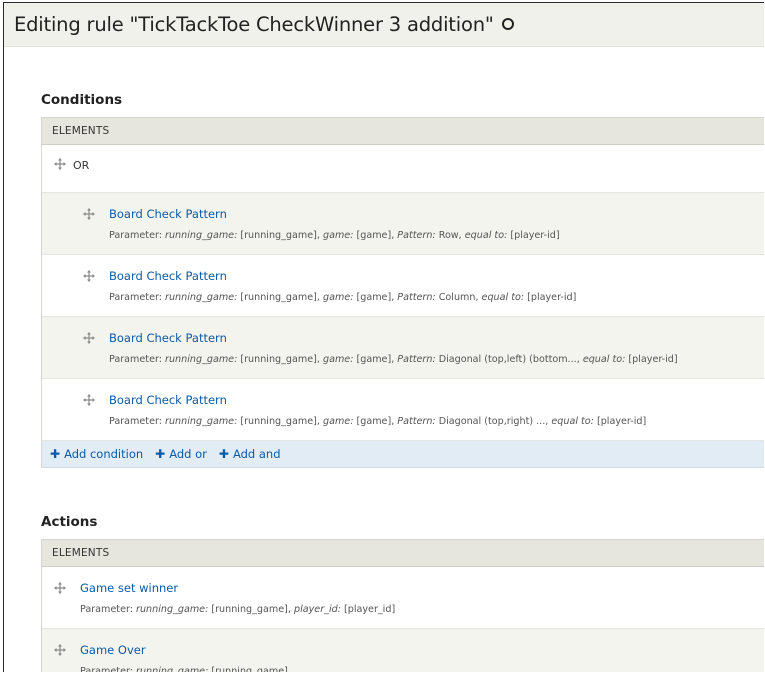  Describe the element at coordinates (403, 169) in the screenshot. I see `or-row: OR` at that location.